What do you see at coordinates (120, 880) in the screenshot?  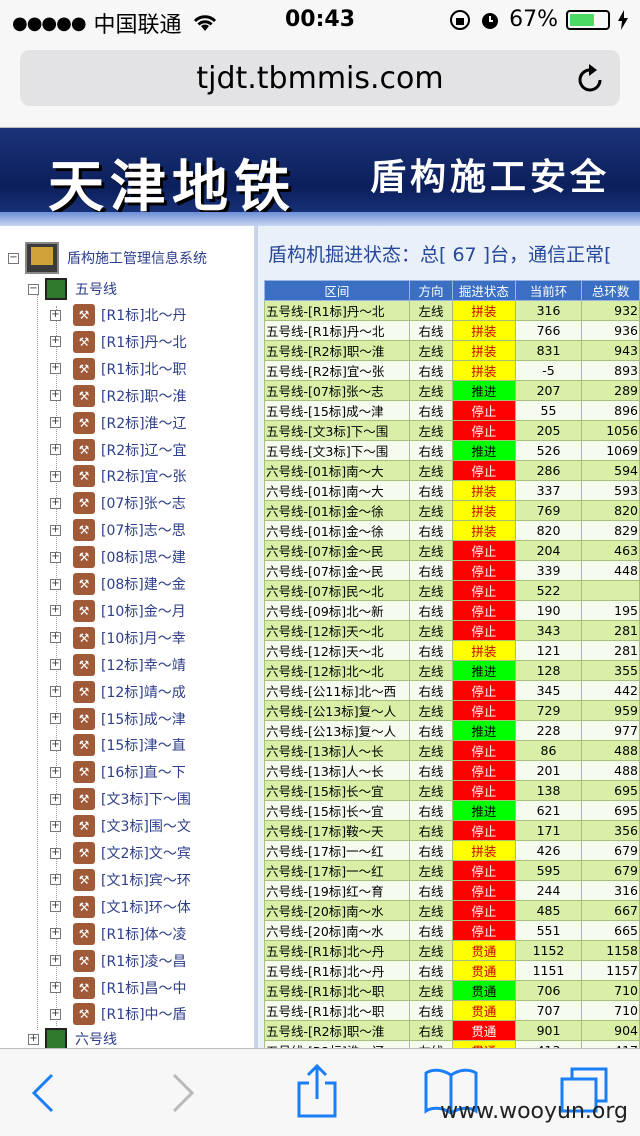 I see `sidebar-item: + ⚒ [文1标]宾～环` at bounding box center [120, 880].